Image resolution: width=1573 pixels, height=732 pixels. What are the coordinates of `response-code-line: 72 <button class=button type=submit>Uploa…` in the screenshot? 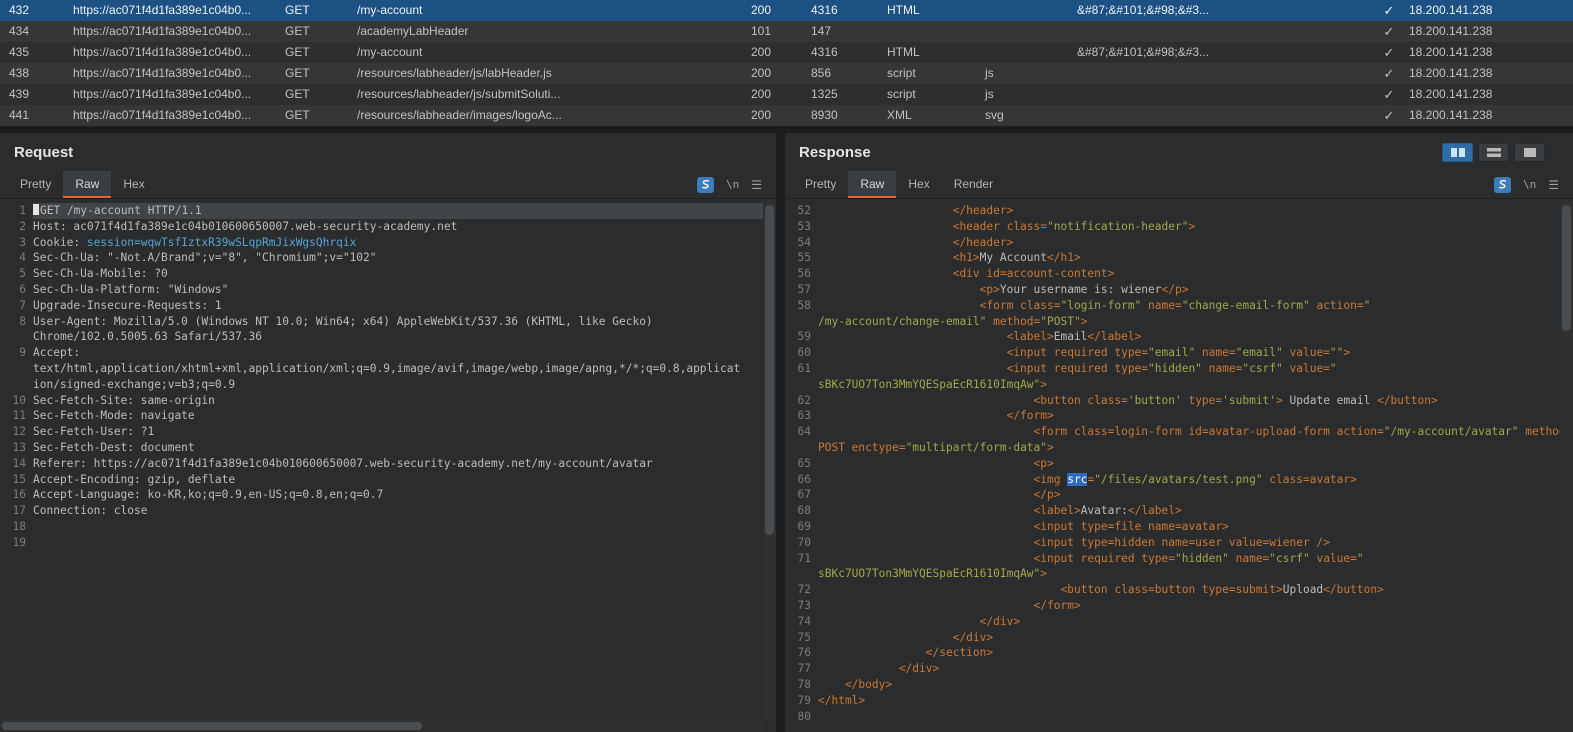 It's located at (1179, 590).